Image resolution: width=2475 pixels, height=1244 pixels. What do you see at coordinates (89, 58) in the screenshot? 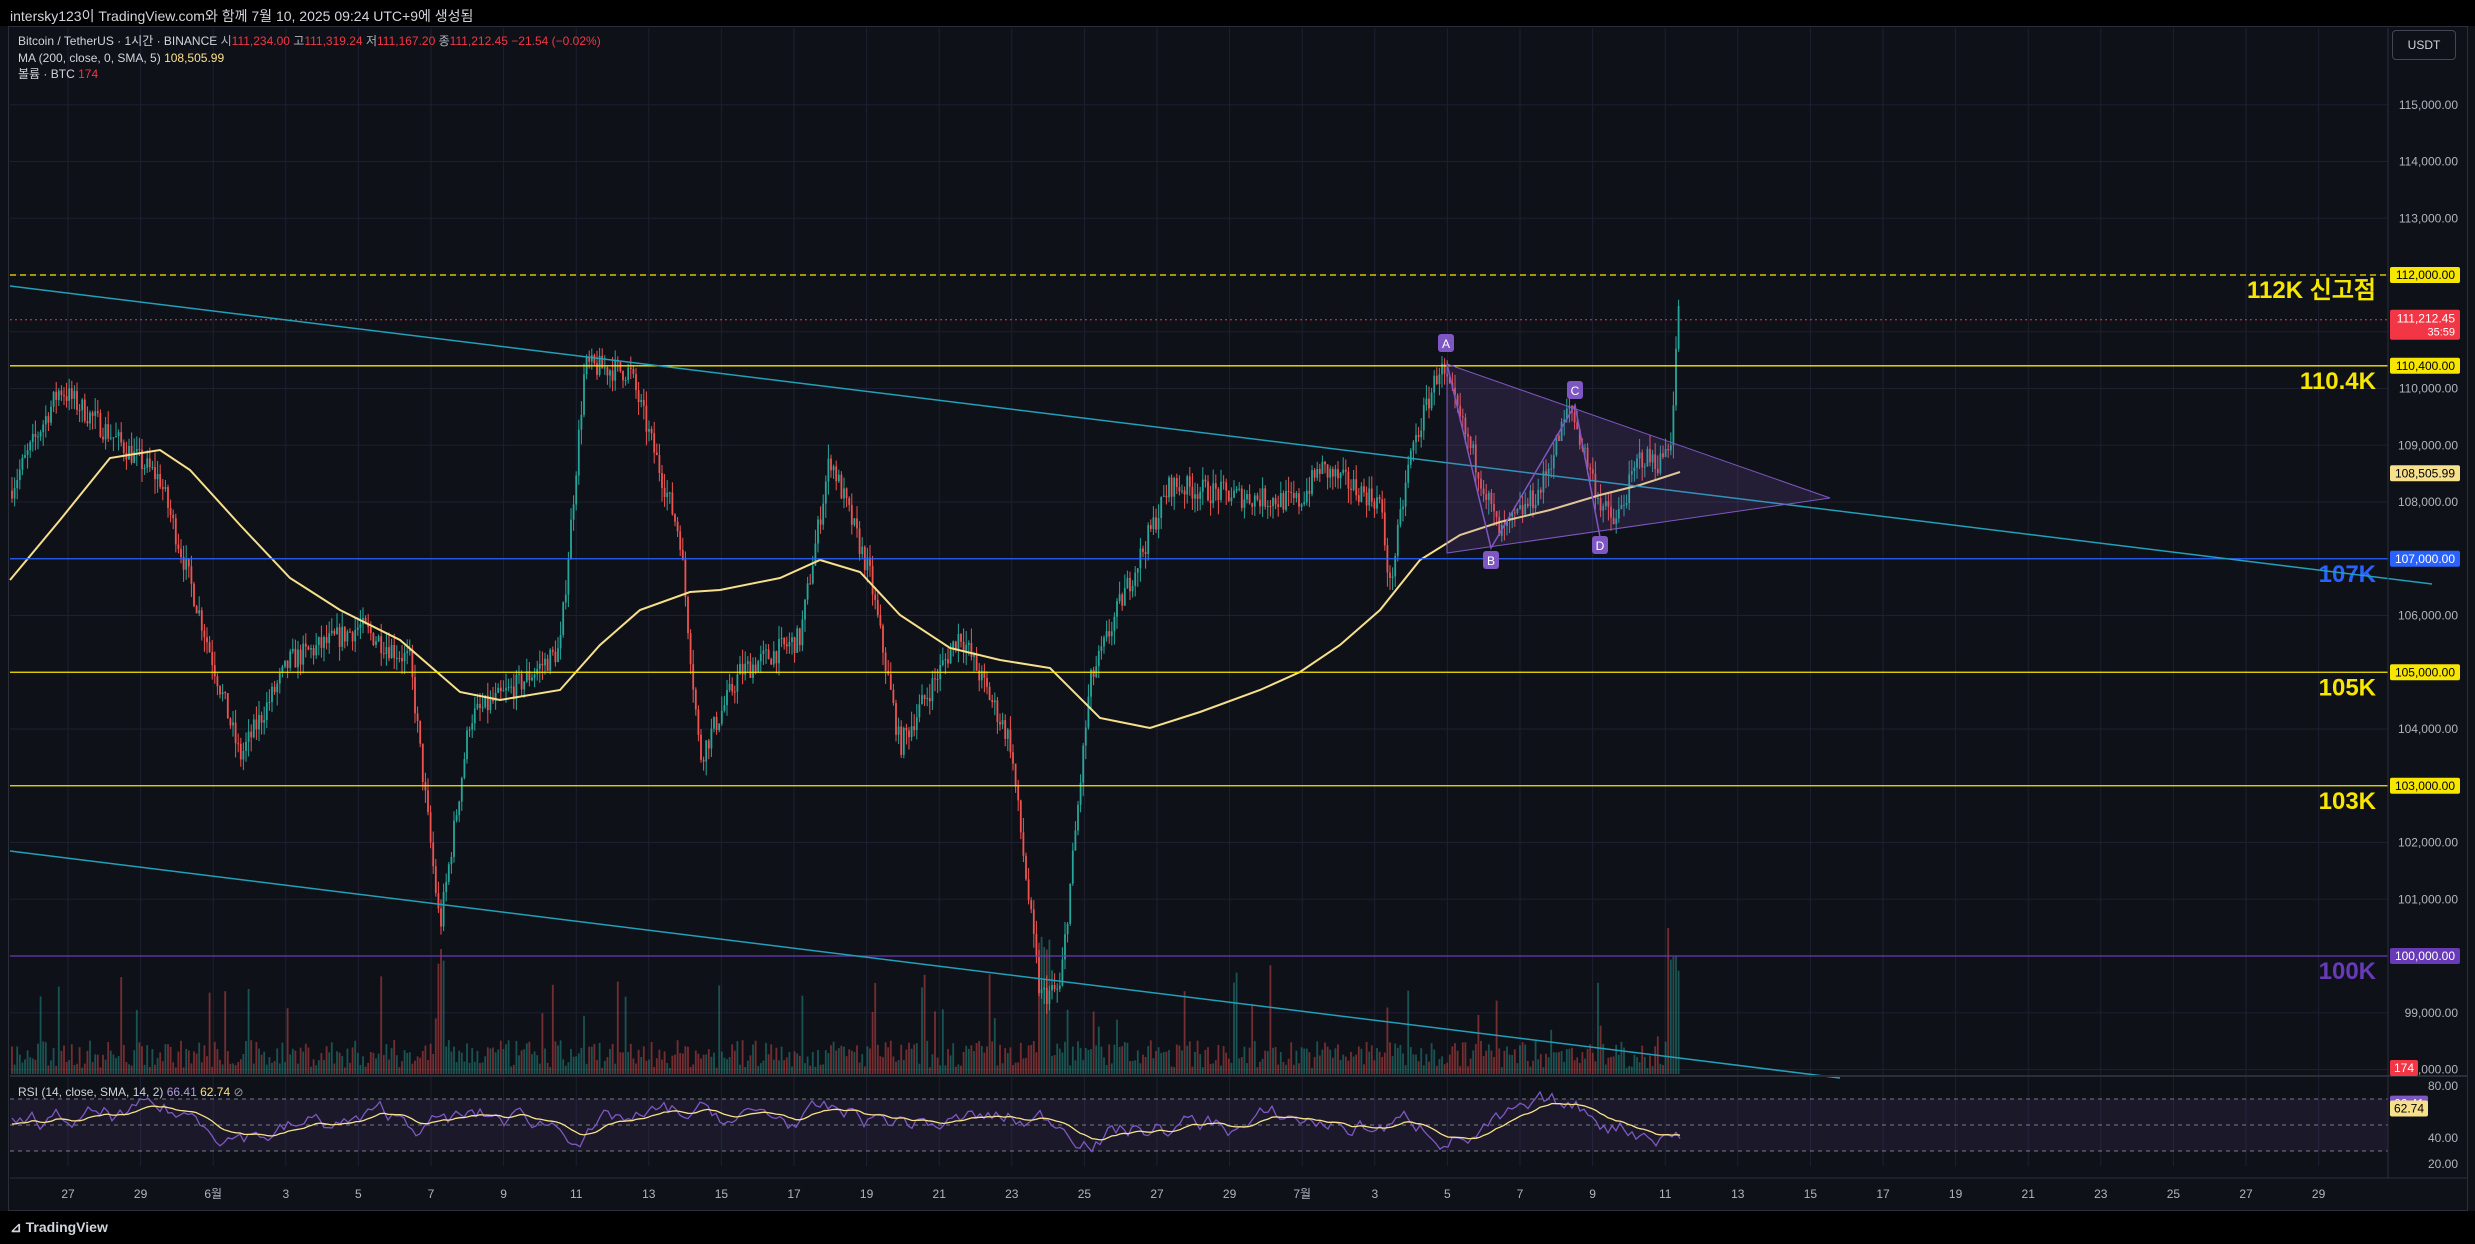
I see `ma-label: MA (200, close, 0, SMA, 5)` at bounding box center [89, 58].